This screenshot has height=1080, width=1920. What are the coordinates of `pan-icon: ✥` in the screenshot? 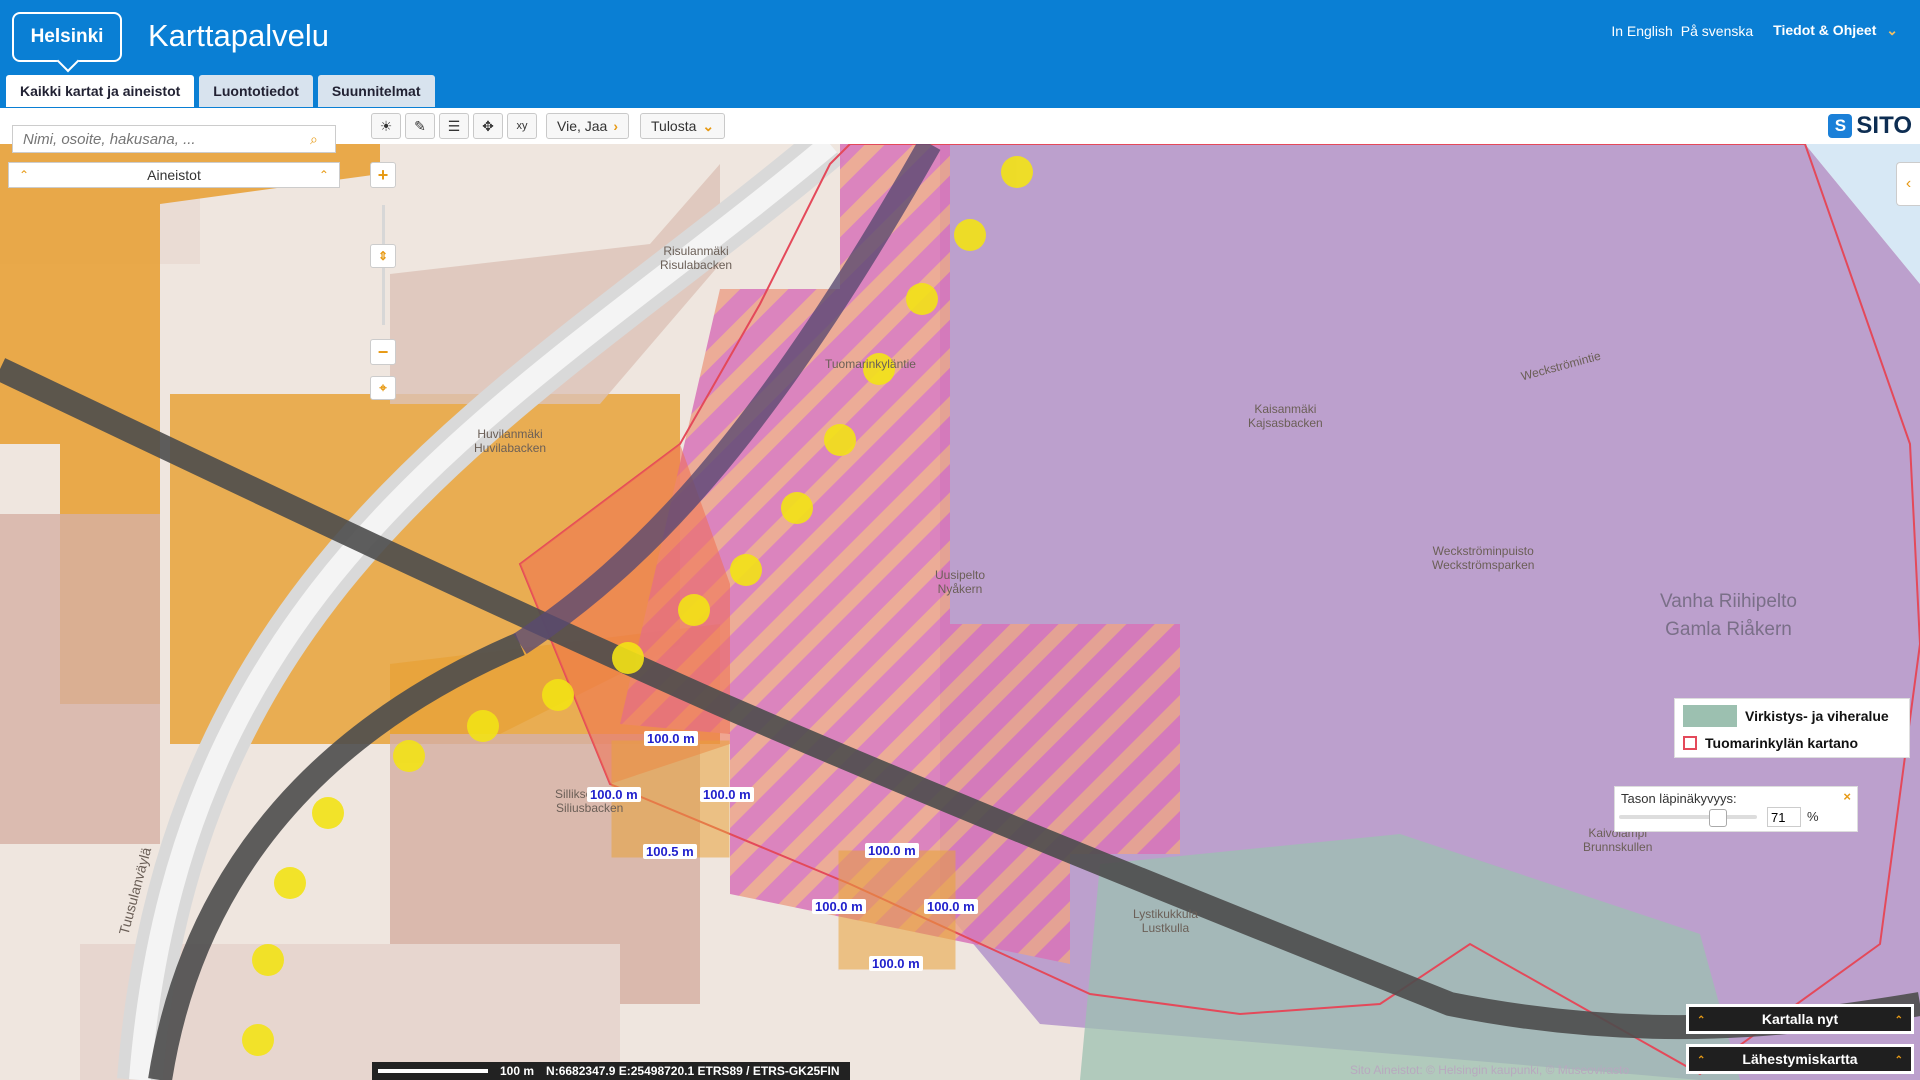 It's located at (488, 126).